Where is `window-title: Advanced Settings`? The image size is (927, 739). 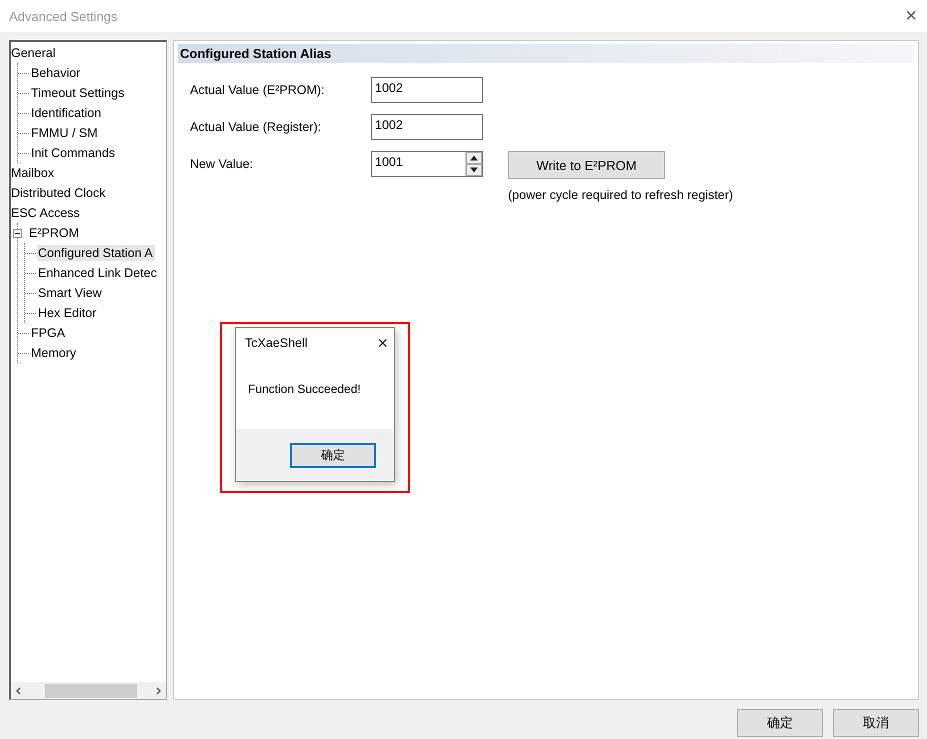 window-title: Advanced Settings is located at coordinates (63, 16).